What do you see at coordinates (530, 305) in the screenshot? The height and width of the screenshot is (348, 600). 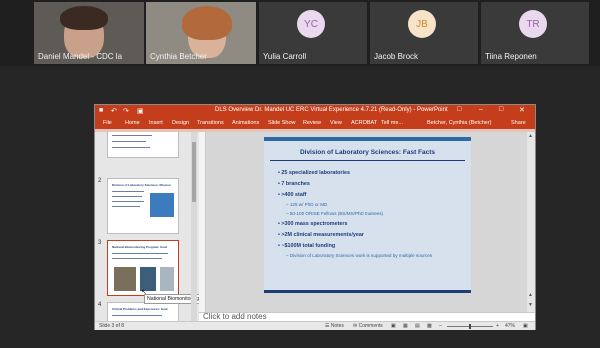 I see `next-slide-icon: ▼` at bounding box center [530, 305].